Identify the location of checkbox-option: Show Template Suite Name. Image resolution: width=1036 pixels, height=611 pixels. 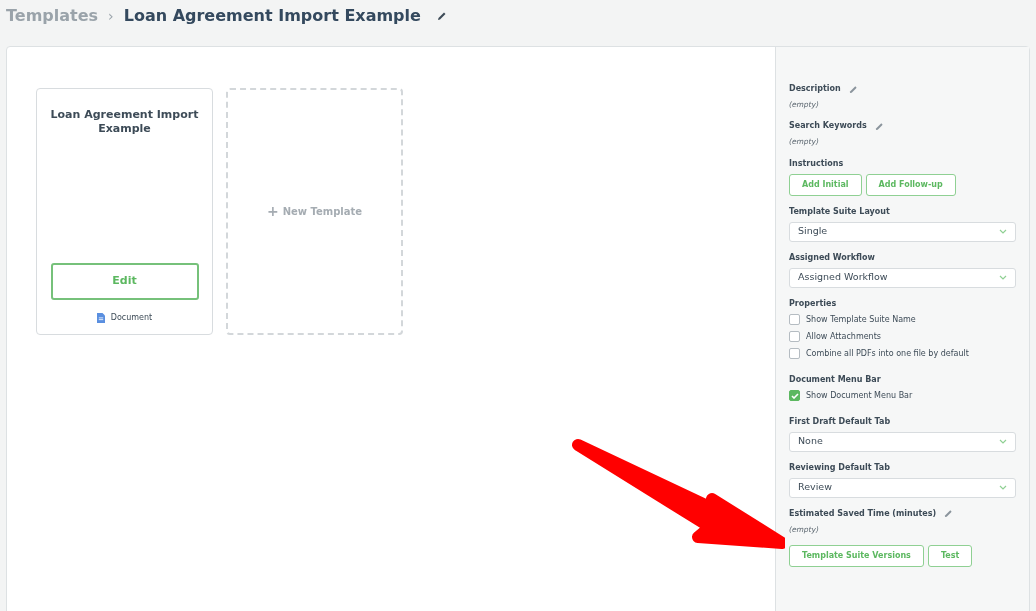
(902, 319).